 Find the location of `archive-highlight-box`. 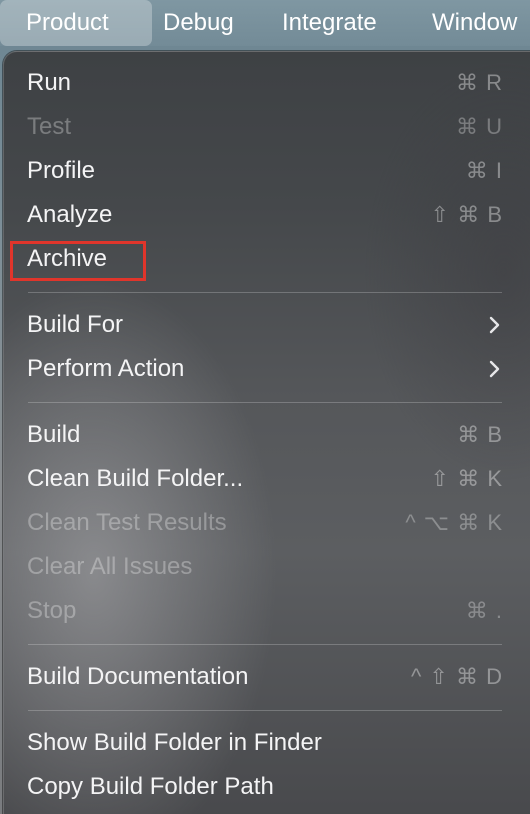

archive-highlight-box is located at coordinates (78, 261).